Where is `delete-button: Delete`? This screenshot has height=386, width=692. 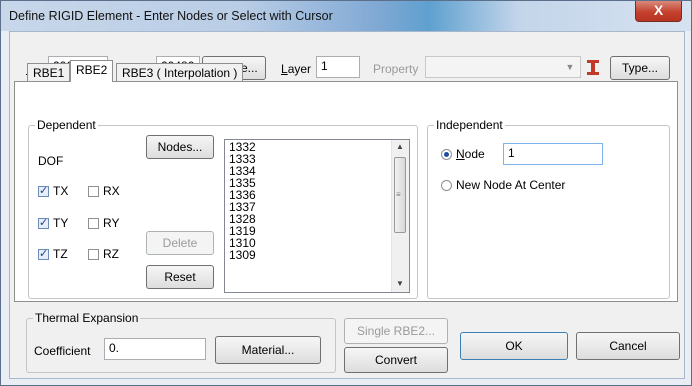 delete-button: Delete is located at coordinates (180, 243).